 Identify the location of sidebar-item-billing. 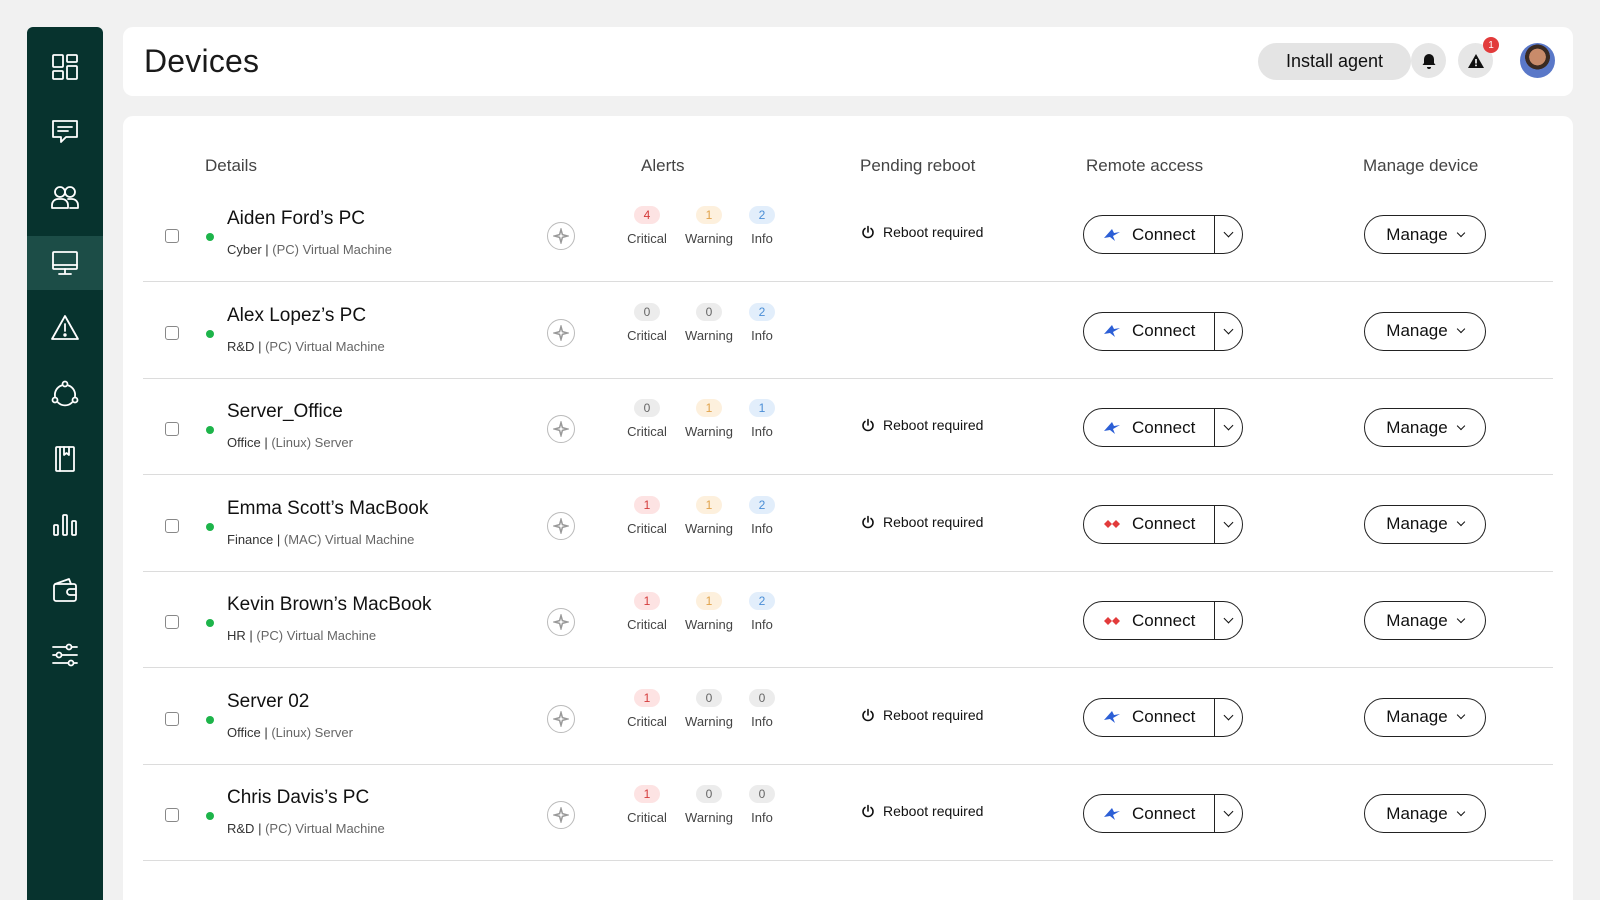
(65, 590).